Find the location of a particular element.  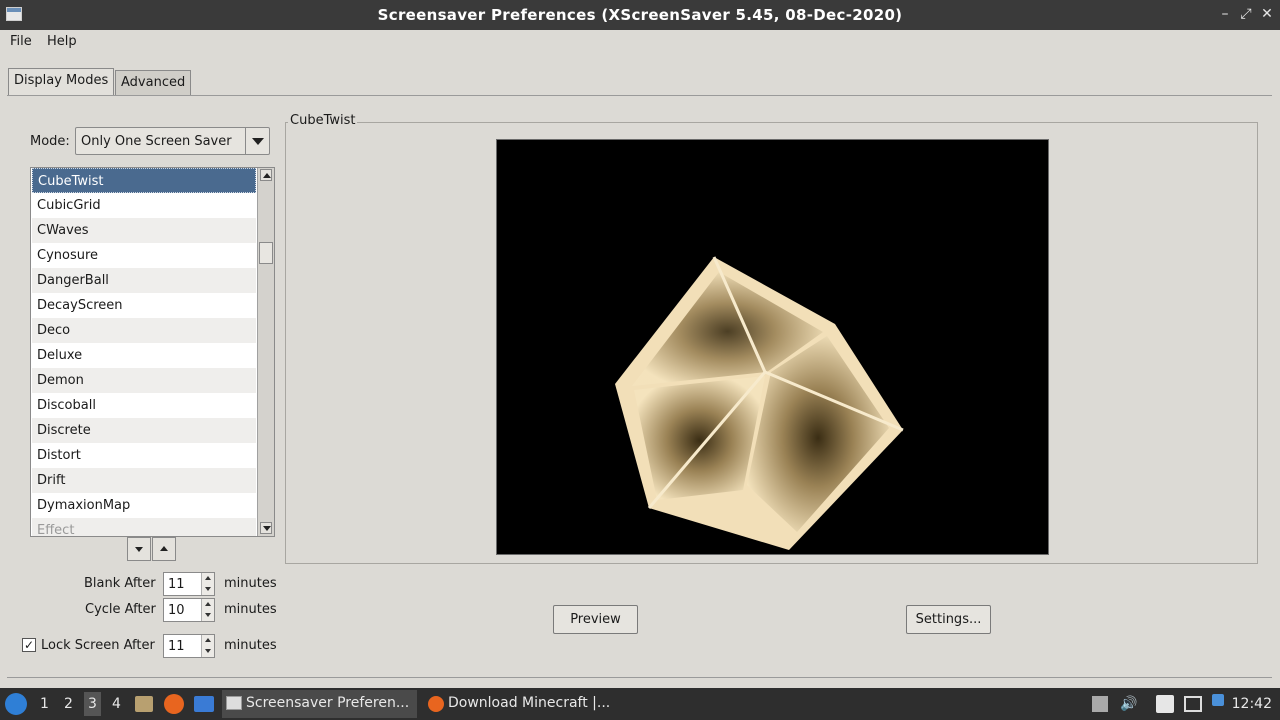

start-menu-icon is located at coordinates (16, 704).